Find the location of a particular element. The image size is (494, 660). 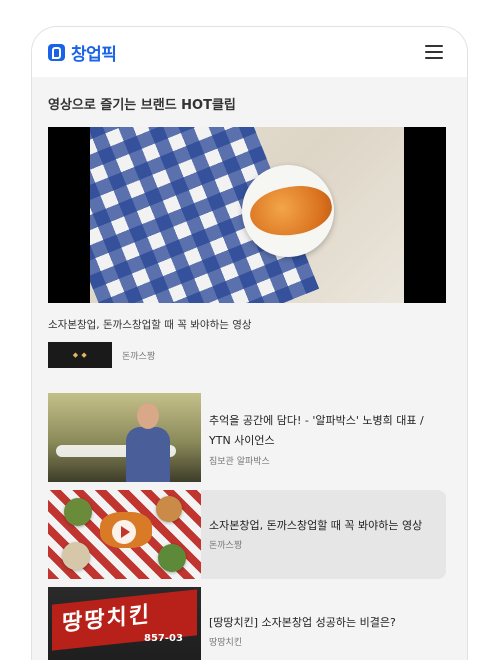

video-source: 땅땅치킨 is located at coordinates (226, 643).